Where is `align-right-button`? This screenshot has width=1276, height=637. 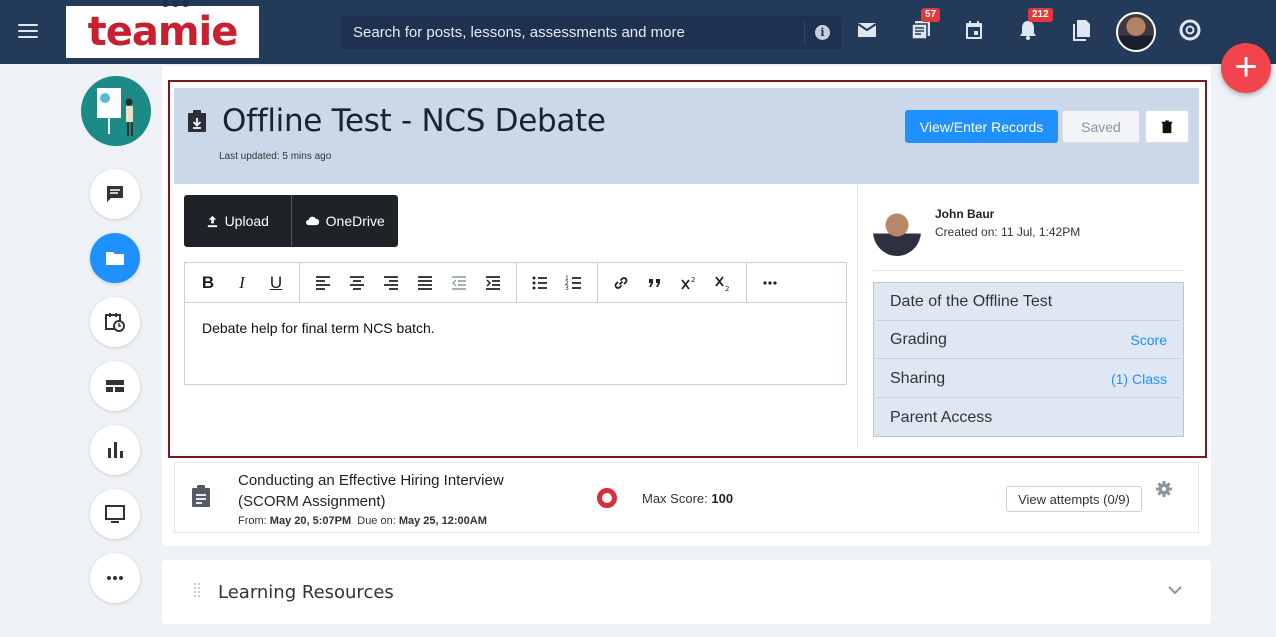 align-right-button is located at coordinates (391, 283).